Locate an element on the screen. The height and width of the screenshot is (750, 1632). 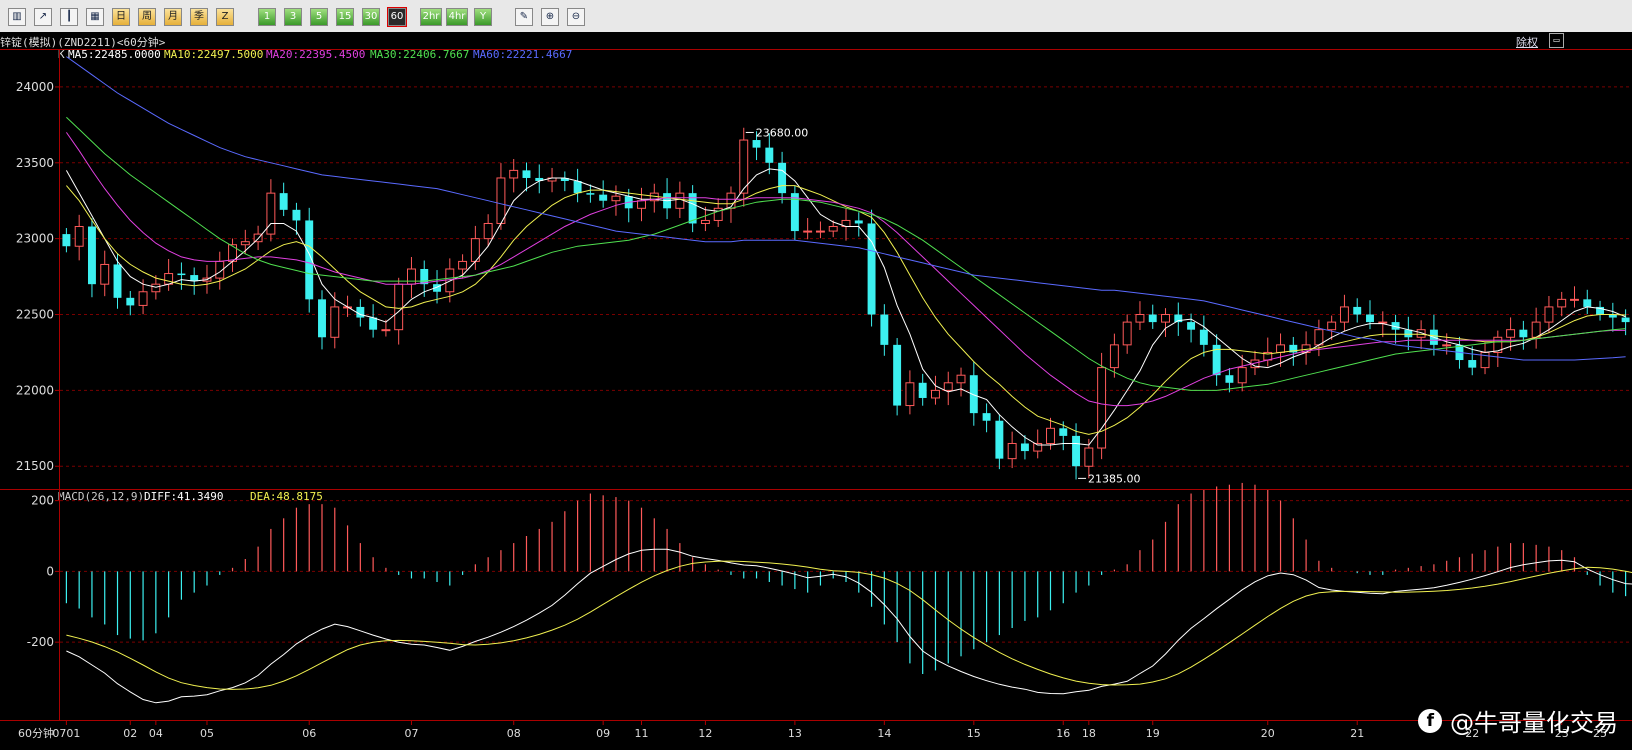
y-tick-label: 23500 is located at coordinates (35, 163).